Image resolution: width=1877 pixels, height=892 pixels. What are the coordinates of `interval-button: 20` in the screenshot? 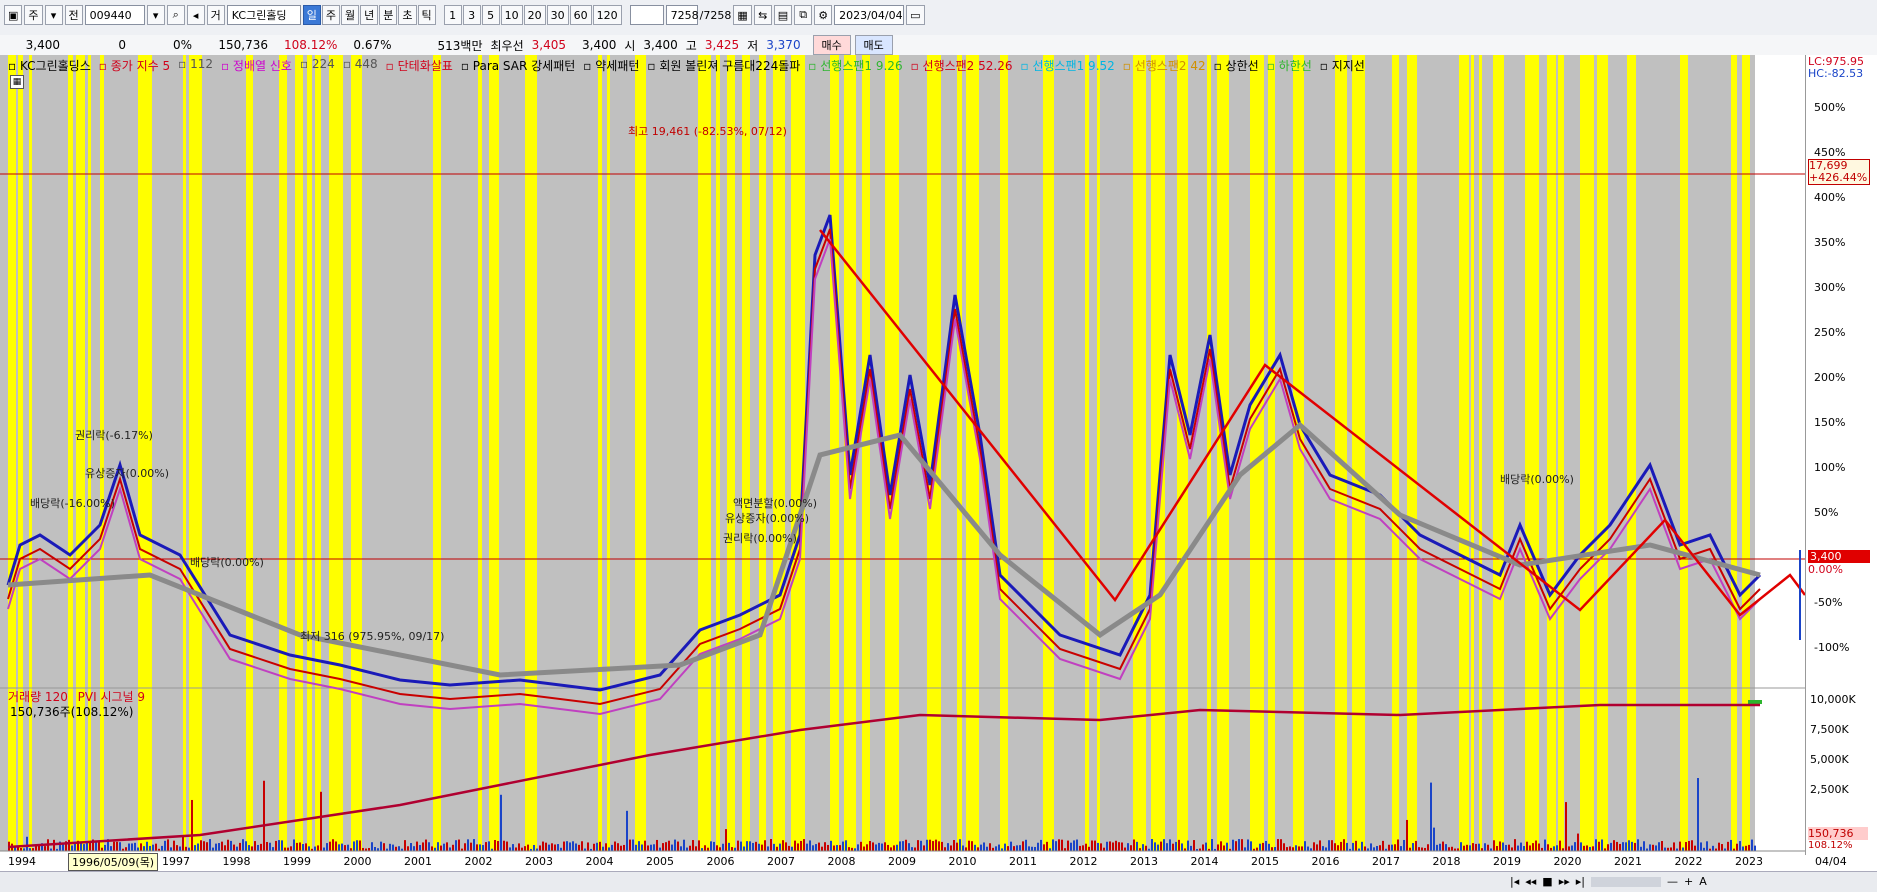 It's located at (534, 15).